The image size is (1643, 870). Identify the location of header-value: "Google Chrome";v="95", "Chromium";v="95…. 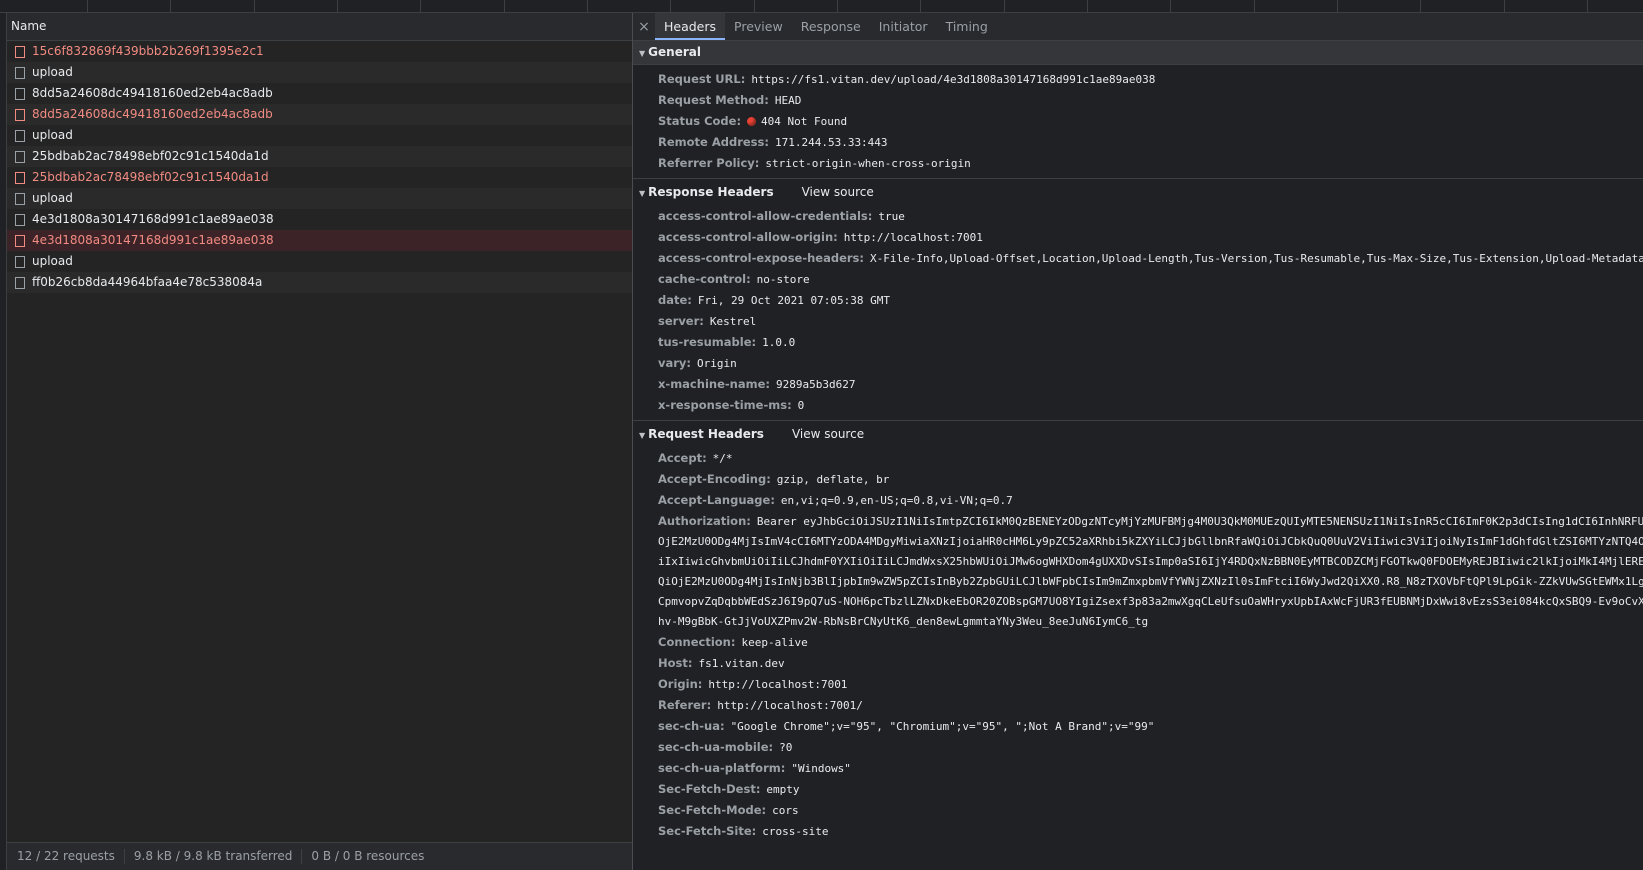
(942, 726).